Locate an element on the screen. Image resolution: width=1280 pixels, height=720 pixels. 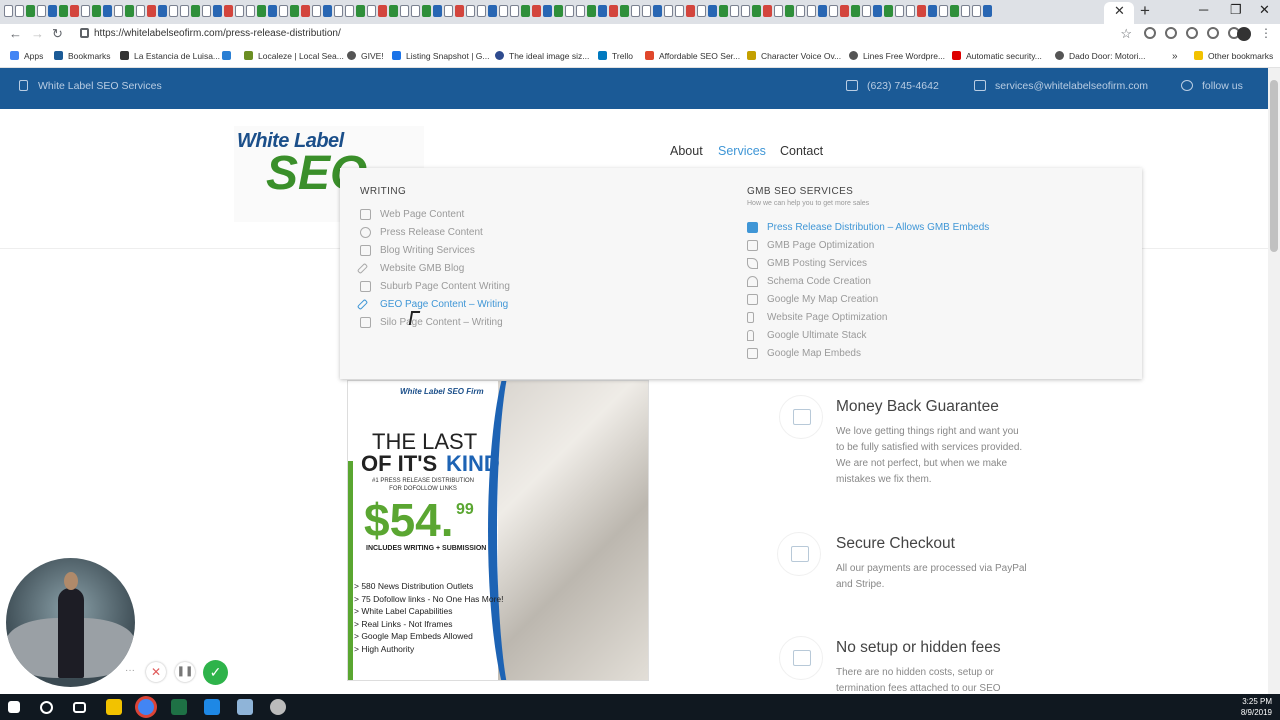
menu-item-google-ultimate-stack: Google Ultimate Stack is located at coordinates (807, 335).